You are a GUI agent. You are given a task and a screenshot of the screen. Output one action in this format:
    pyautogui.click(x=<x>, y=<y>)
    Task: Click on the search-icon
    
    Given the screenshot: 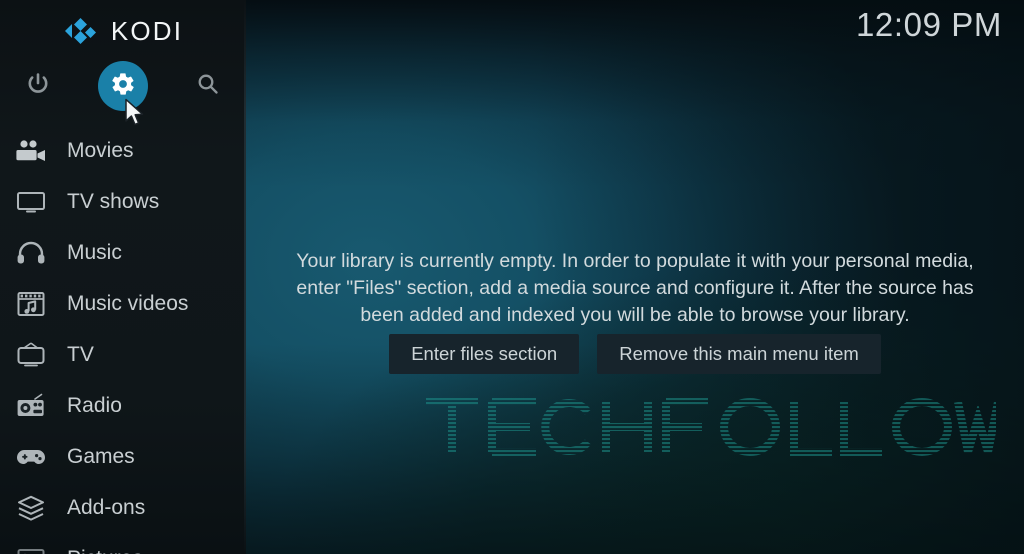 What is the action you would take?
    pyautogui.click(x=208, y=86)
    